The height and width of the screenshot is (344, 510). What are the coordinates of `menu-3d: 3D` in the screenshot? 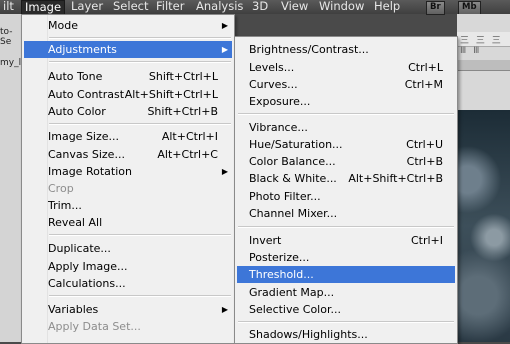 It's located at (260, 7).